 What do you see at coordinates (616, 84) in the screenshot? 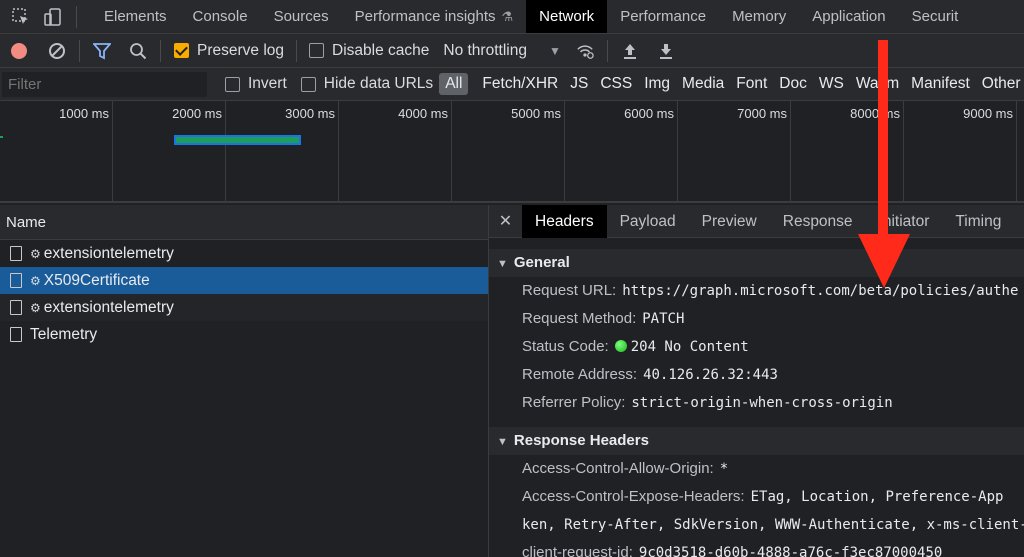
I see `filter-type-css: CSS` at bounding box center [616, 84].